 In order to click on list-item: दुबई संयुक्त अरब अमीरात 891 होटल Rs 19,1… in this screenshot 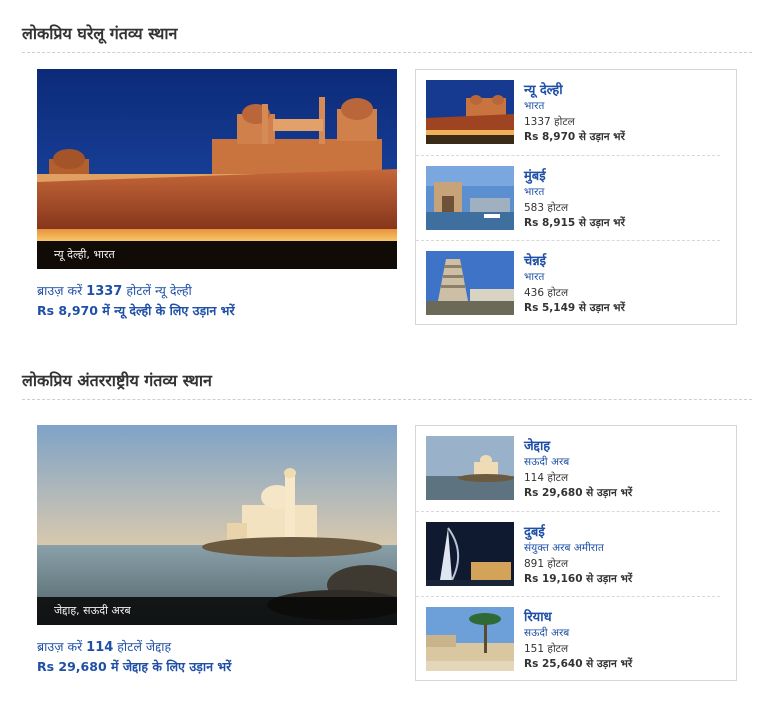, I will do `click(576, 554)`.